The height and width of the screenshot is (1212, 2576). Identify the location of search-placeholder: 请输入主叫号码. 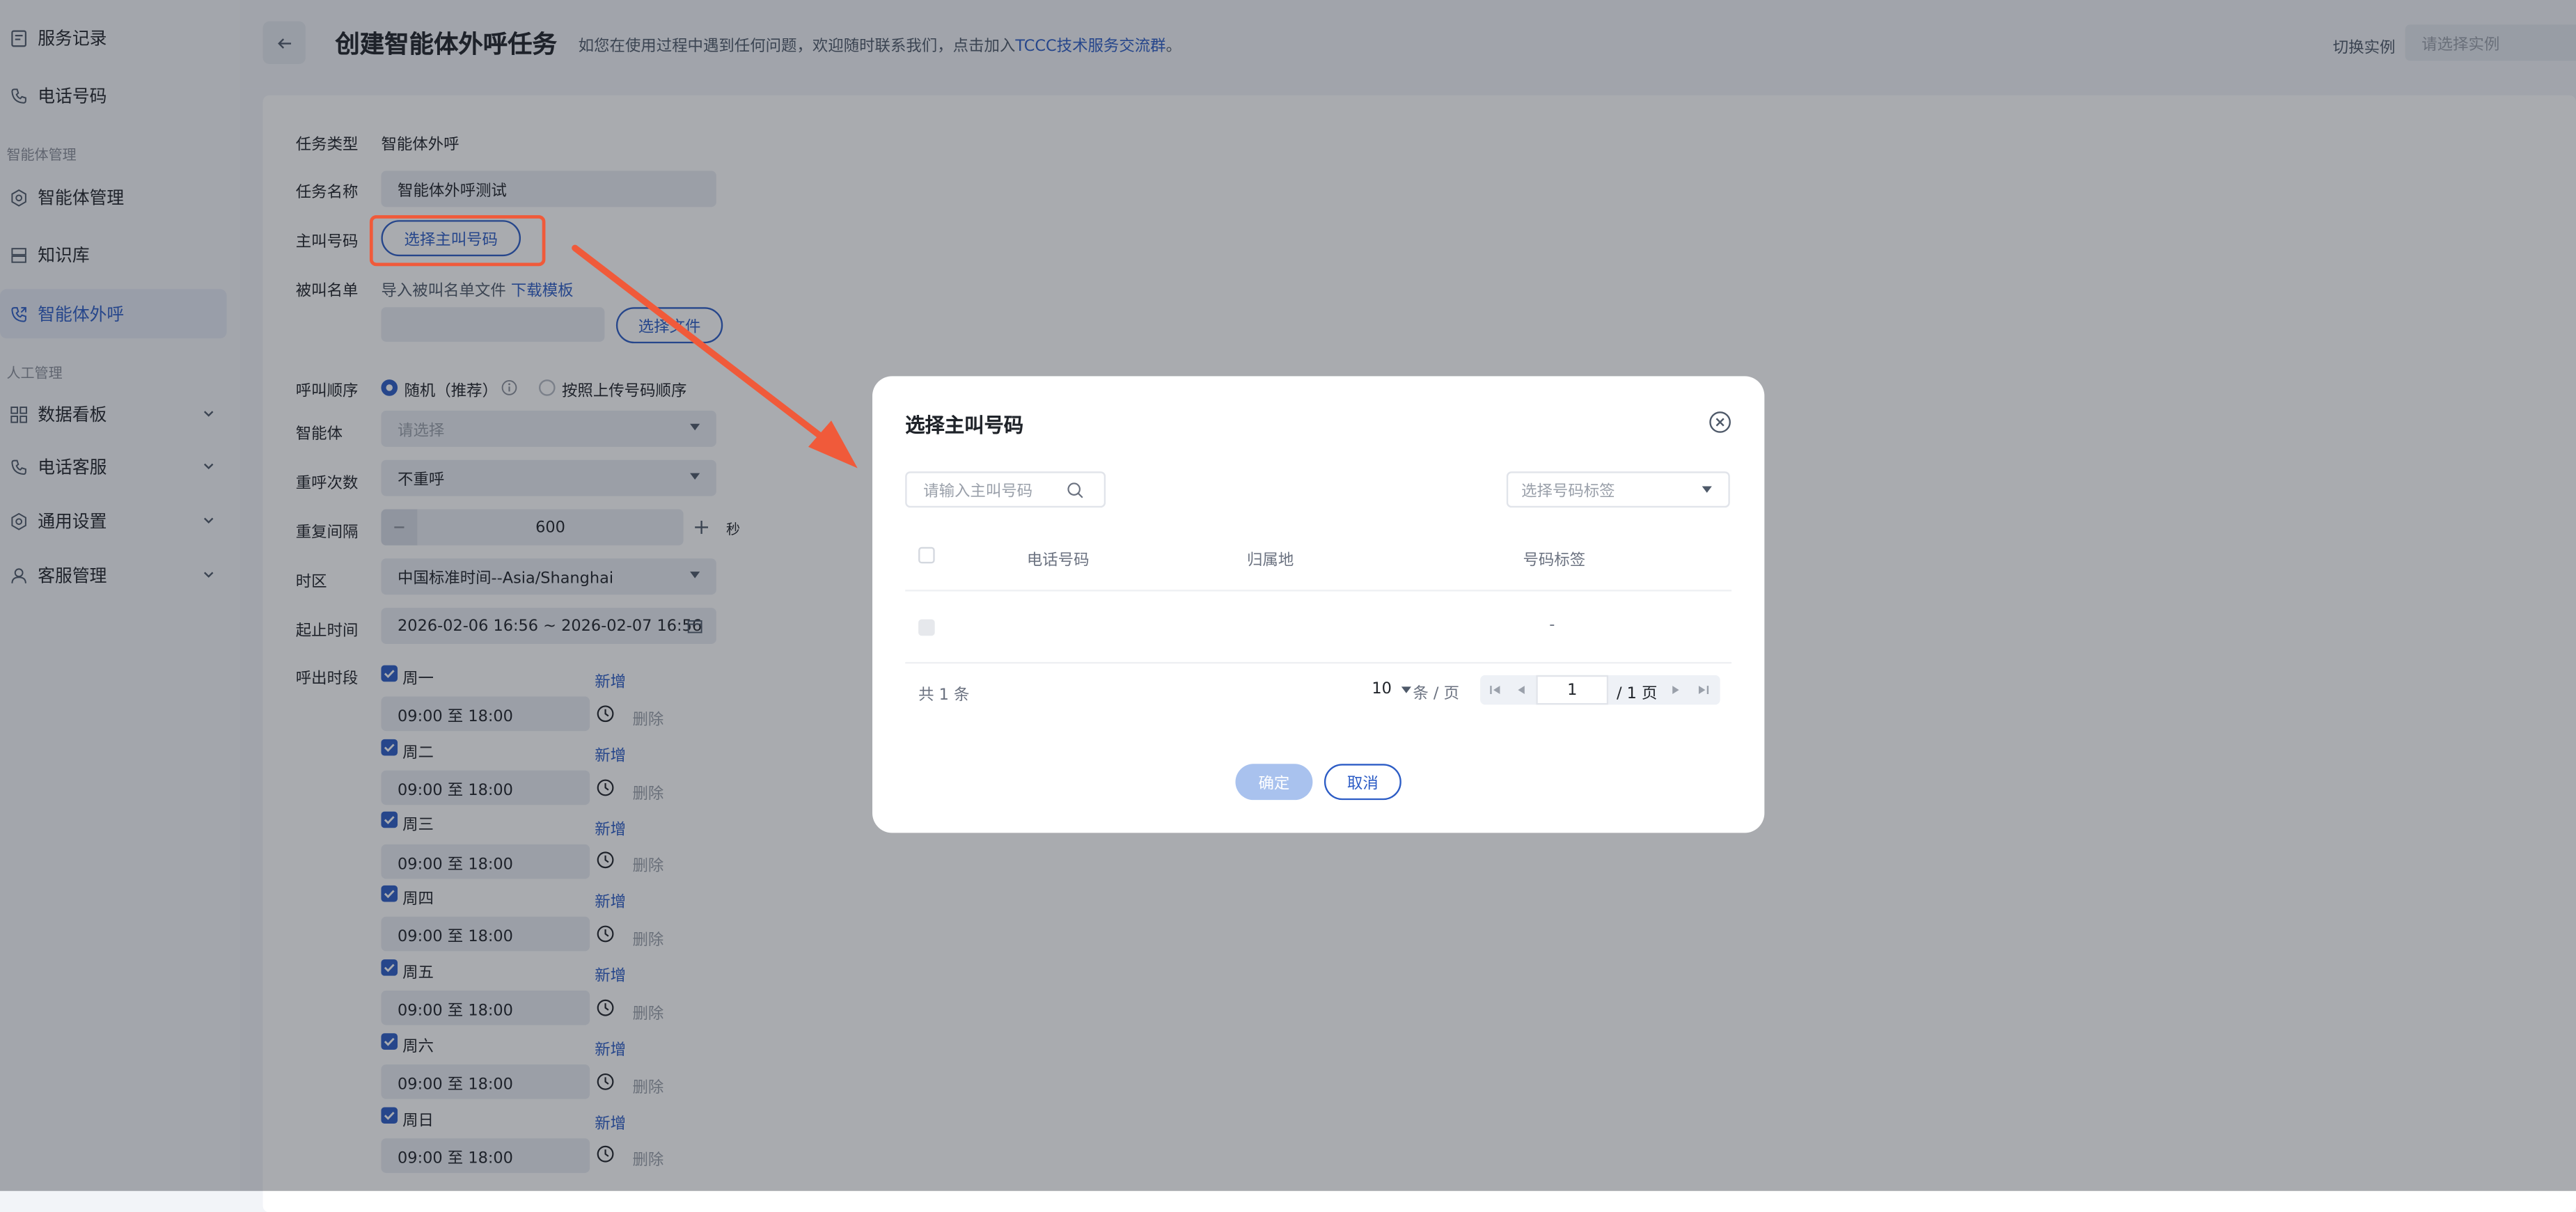
(978, 492).